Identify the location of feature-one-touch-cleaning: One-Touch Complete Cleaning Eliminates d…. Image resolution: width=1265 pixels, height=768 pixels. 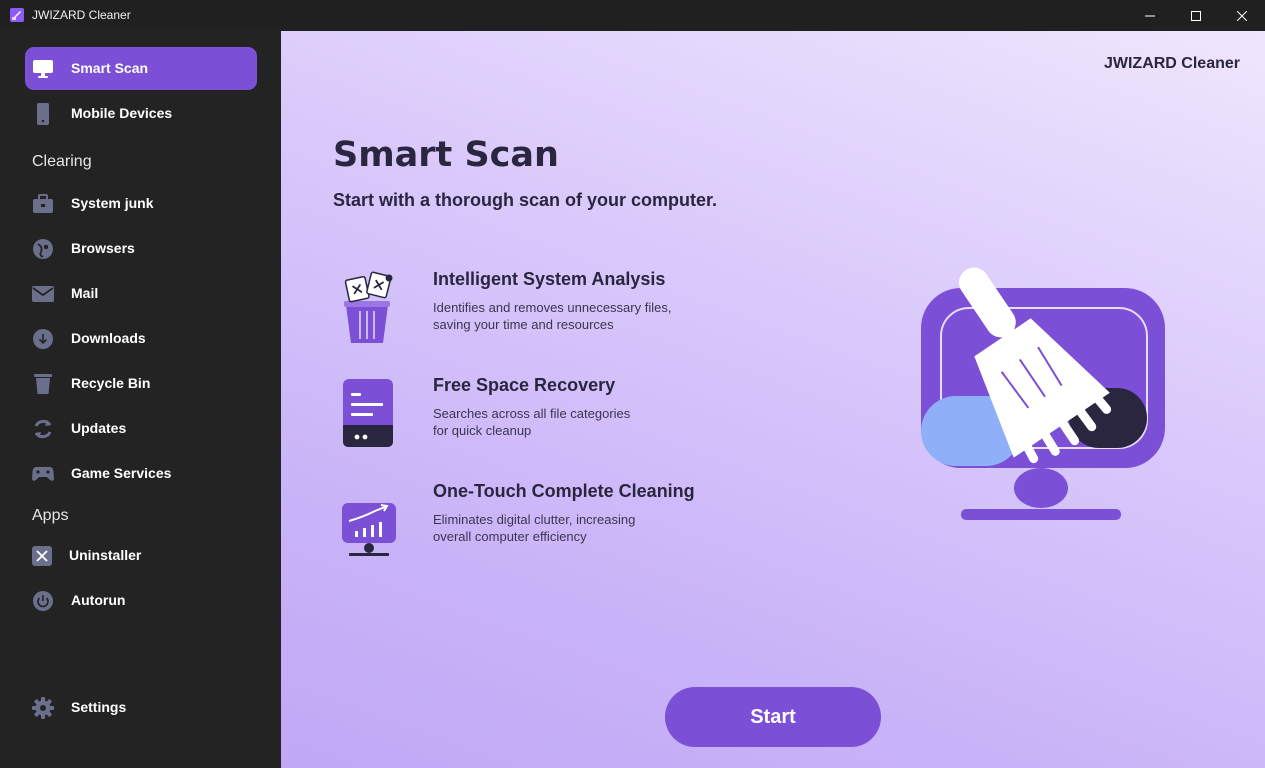
(553, 526).